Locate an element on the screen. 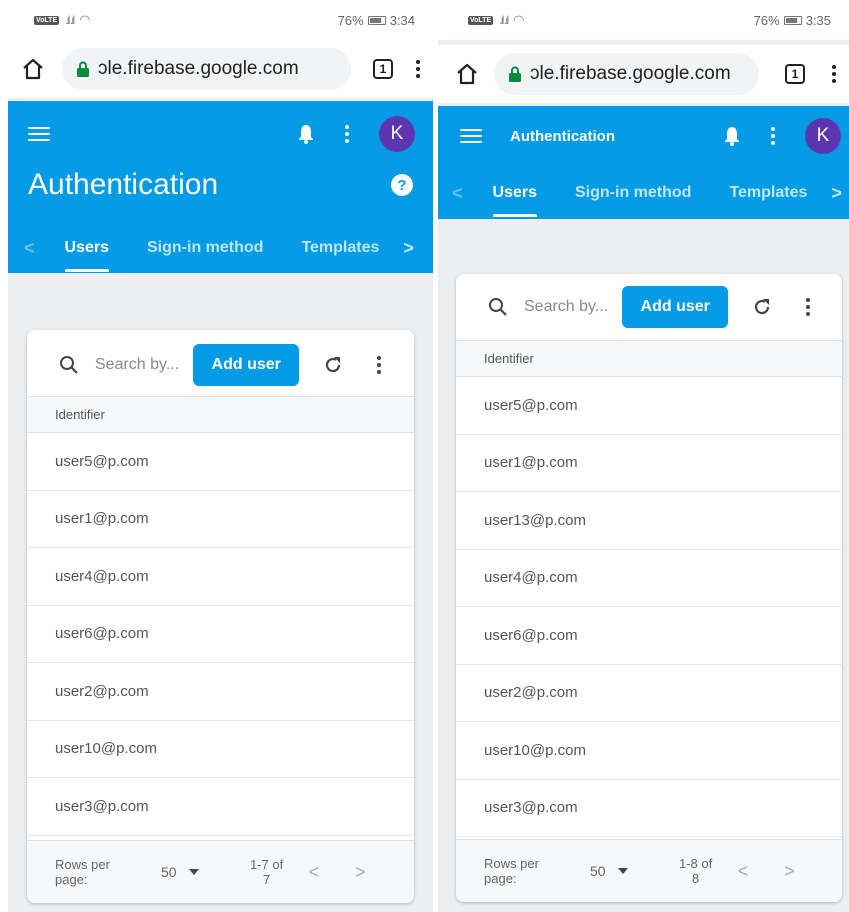 This screenshot has height=912, width=849. status-bar: VoLTE .ıl .ıl ◠ 76% 3:34 is located at coordinates (220, 20).